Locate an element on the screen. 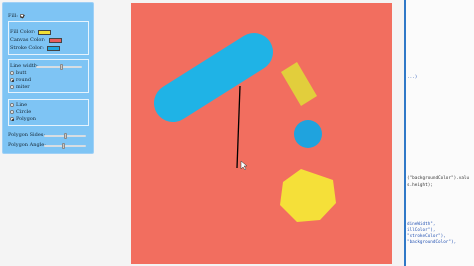 The height and width of the screenshot is (266, 474). stroke-color-label: Stroke Color: is located at coordinates (27, 48).